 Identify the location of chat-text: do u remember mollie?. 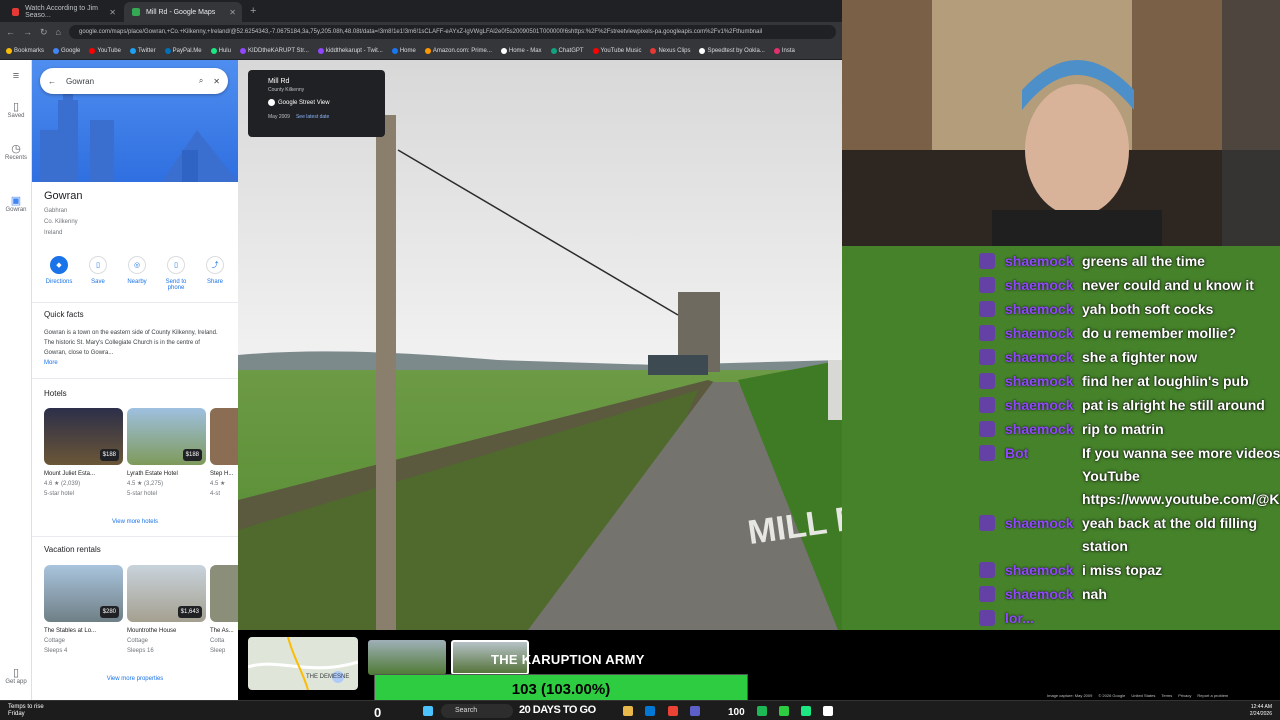
(1159, 333).